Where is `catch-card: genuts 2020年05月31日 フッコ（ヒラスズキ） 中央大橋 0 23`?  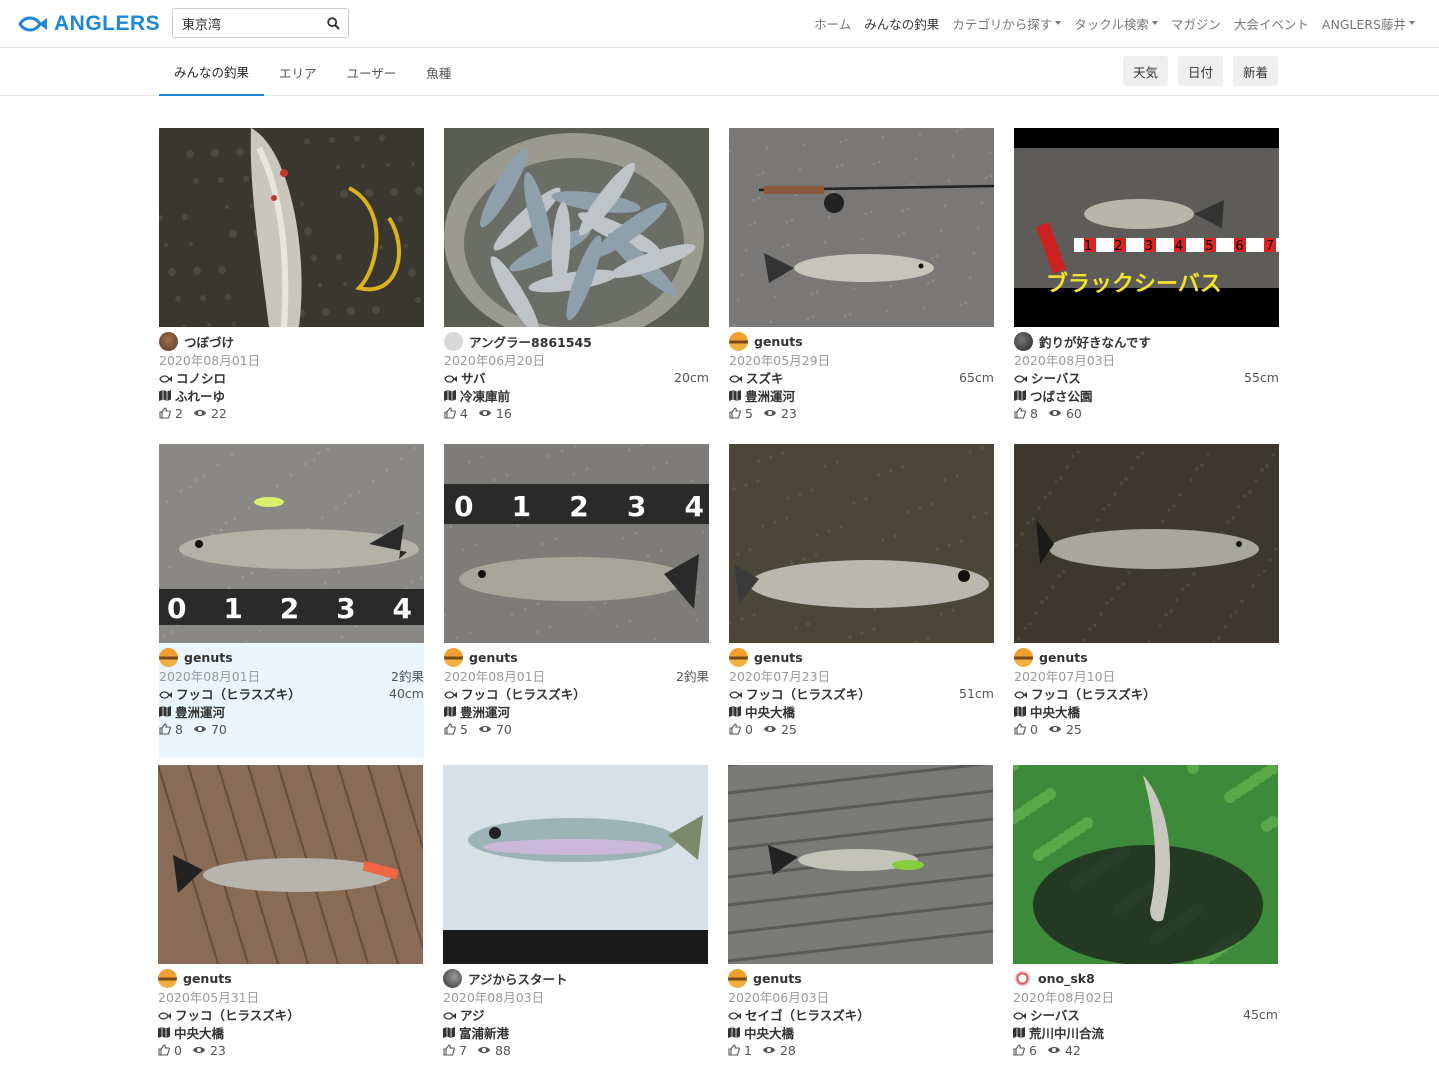
catch-card: genuts 2020年05月31日 フッコ（ヒラスズキ） 中央大橋 0 23 is located at coordinates (290, 922).